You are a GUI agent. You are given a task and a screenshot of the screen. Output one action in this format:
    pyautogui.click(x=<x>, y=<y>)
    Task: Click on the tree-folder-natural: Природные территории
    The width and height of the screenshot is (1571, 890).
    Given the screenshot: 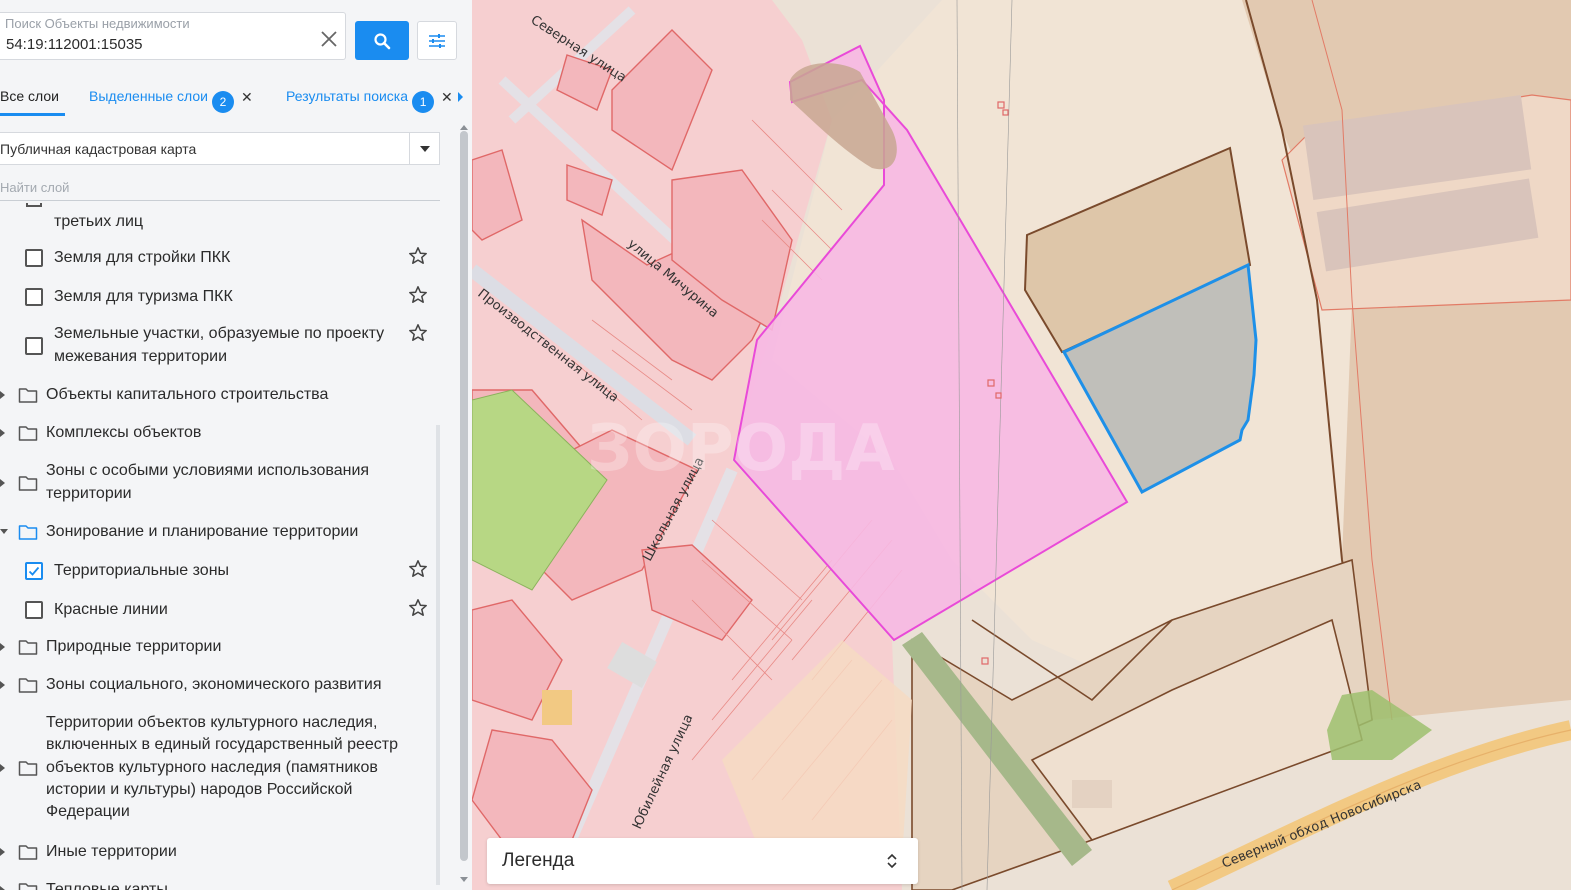 What is the action you would take?
    pyautogui.click(x=220, y=647)
    